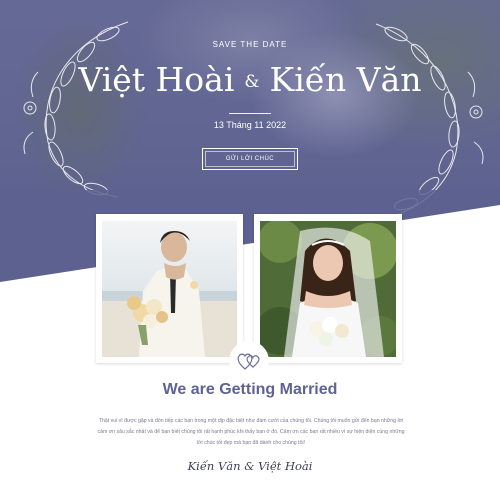 This screenshot has height=500, width=500. I want to click on groom-photo-frame, so click(169, 288).